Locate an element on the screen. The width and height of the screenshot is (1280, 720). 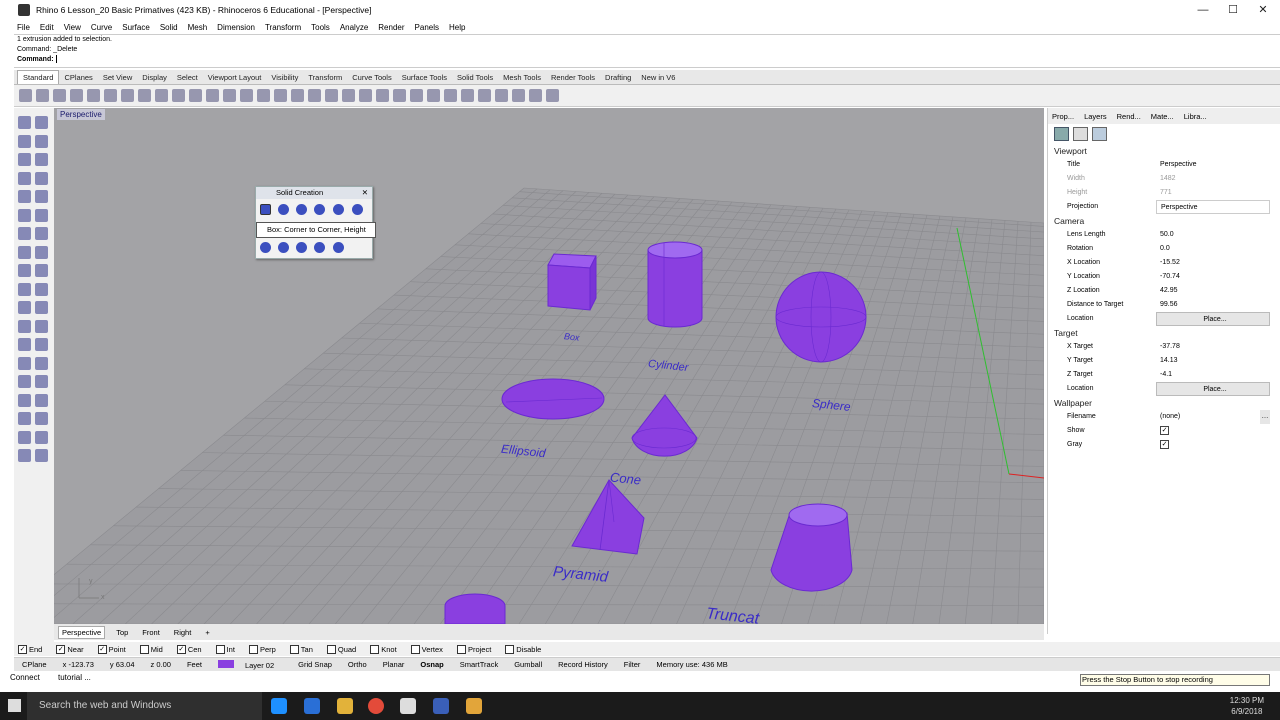
tab-surface-tools: Surface Tools is located at coordinates (424, 77).